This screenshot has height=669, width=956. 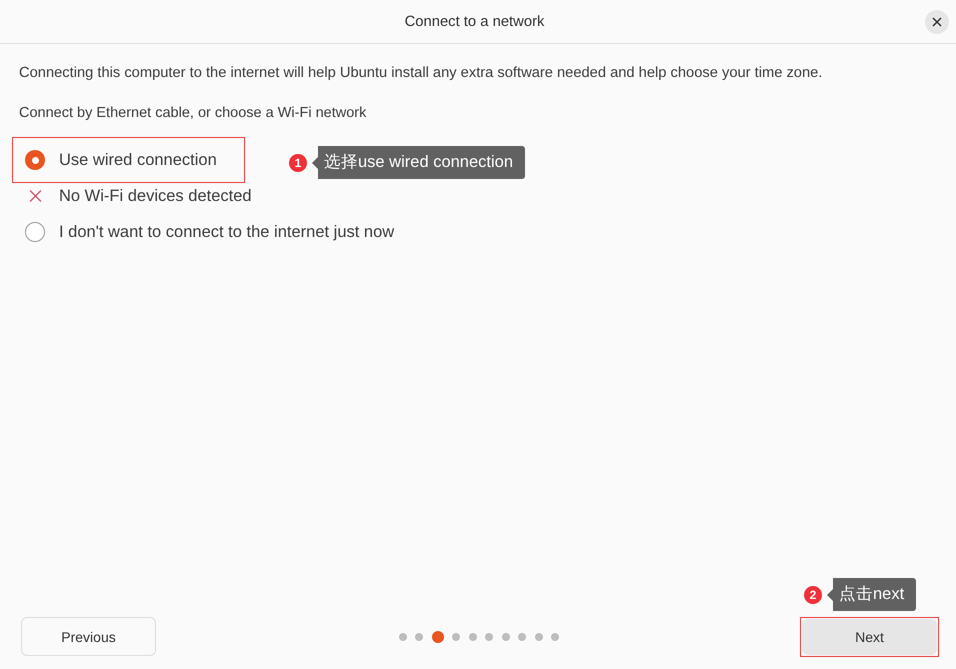 I want to click on next-button: Next, so click(x=869, y=636).